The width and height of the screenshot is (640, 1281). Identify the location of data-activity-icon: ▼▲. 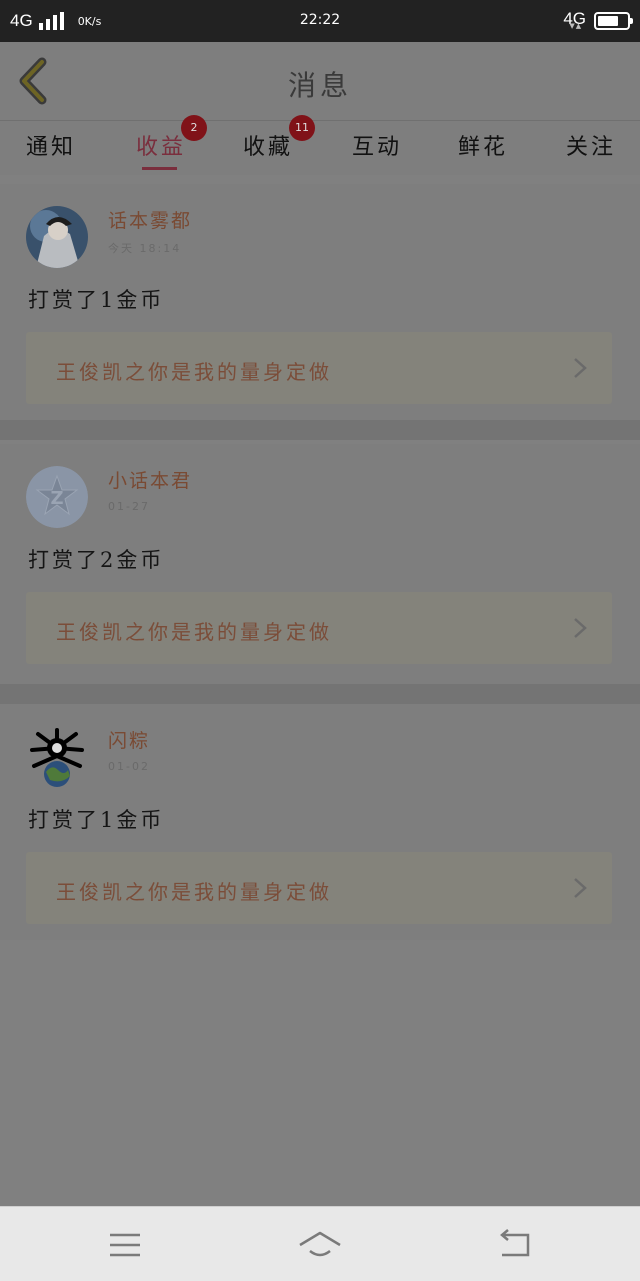
(576, 26).